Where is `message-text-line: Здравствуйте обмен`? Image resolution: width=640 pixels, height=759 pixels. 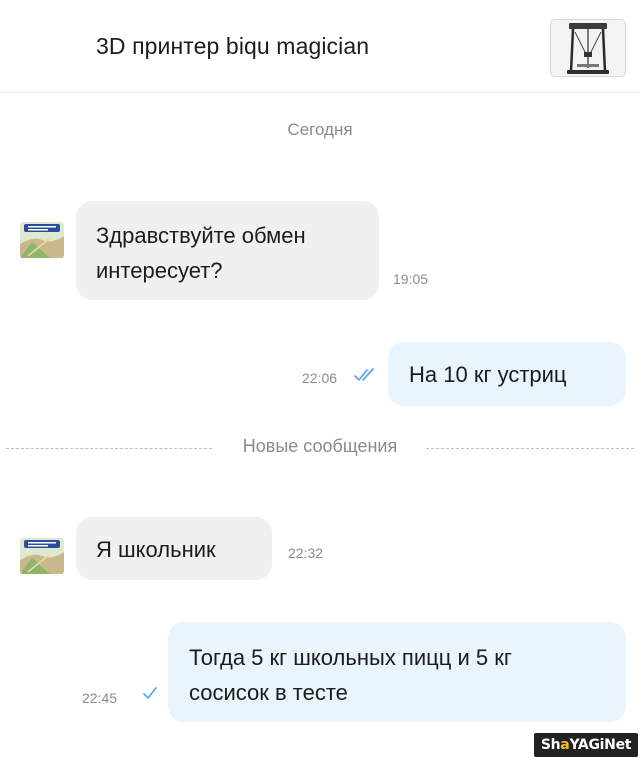 message-text-line: Здравствуйте обмен is located at coordinates (201, 235).